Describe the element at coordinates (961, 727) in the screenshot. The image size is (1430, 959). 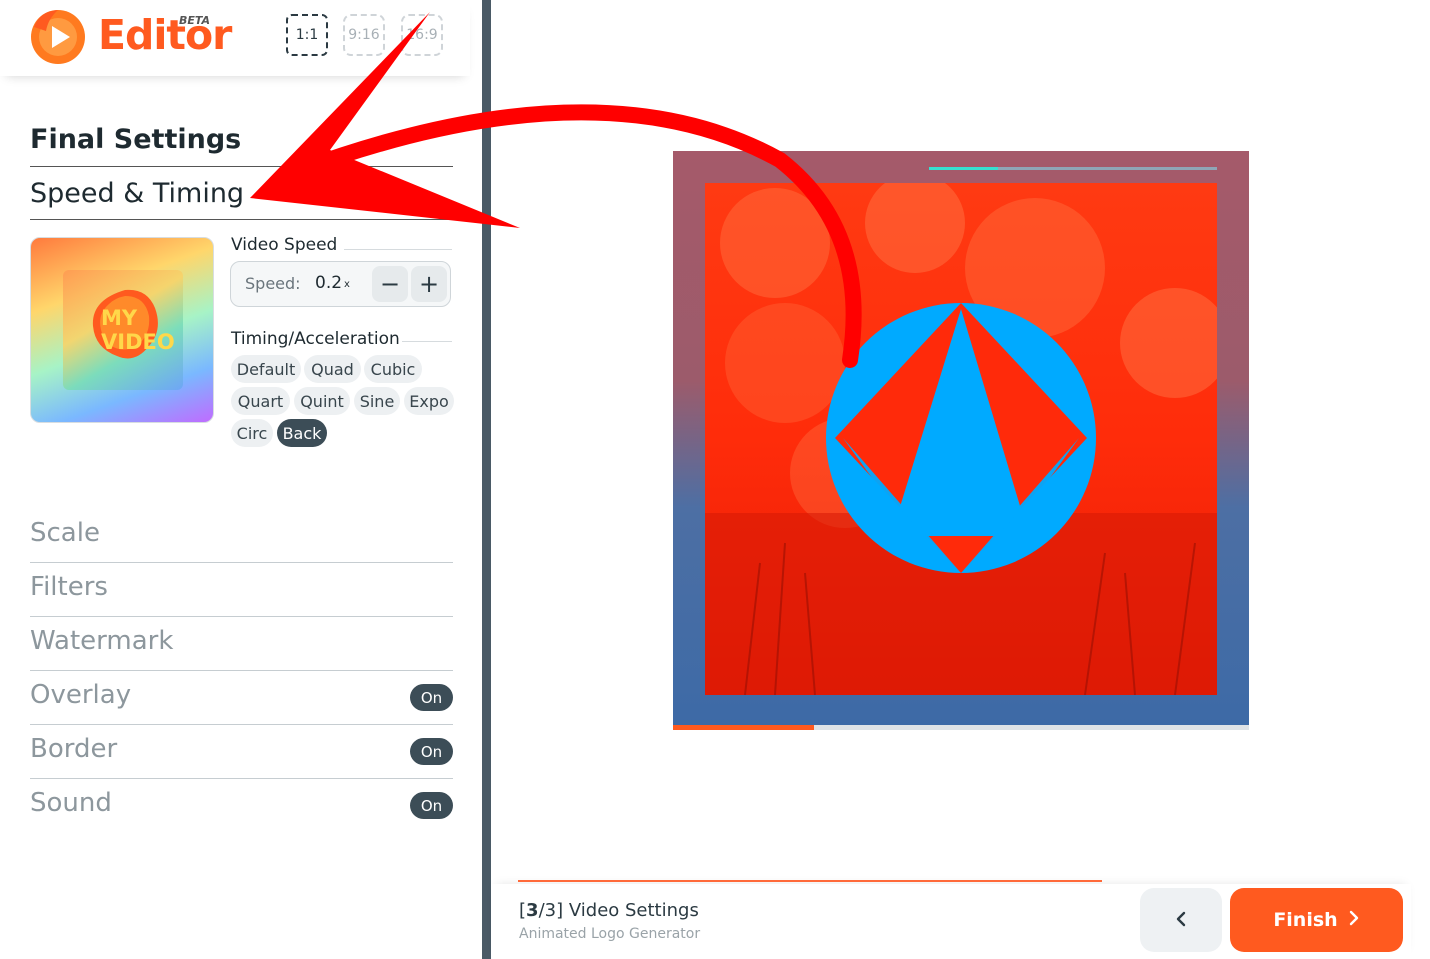
I see `playback-progress-bar` at that location.